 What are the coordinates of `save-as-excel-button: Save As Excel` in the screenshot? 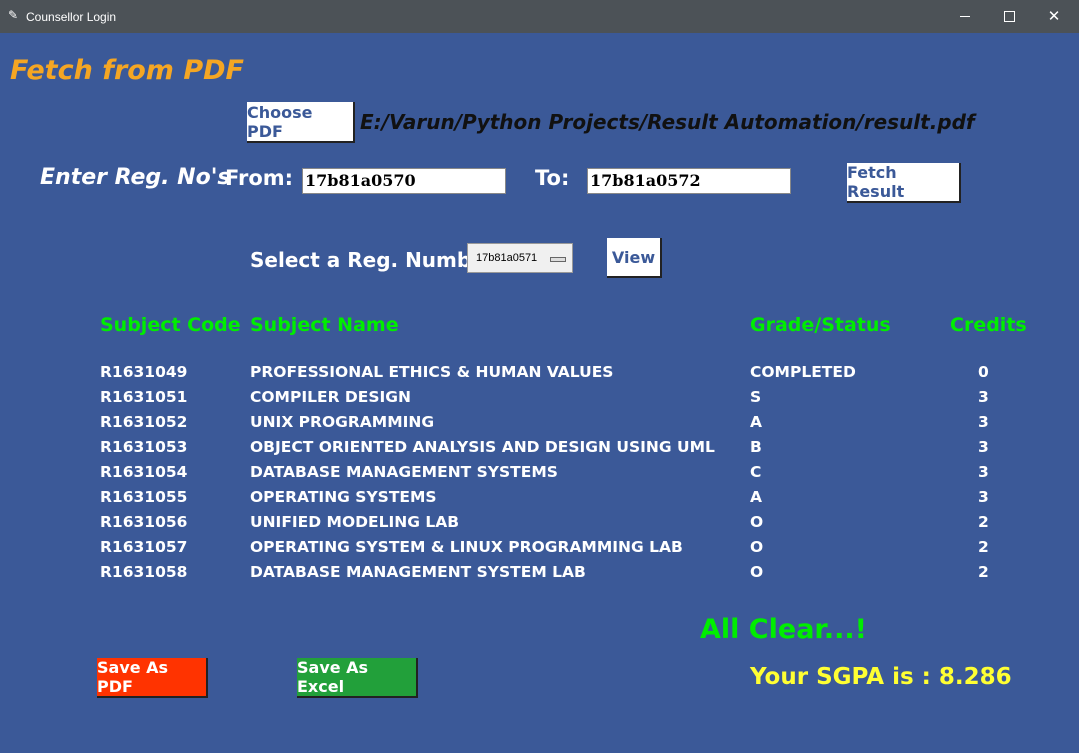 It's located at (357, 678).